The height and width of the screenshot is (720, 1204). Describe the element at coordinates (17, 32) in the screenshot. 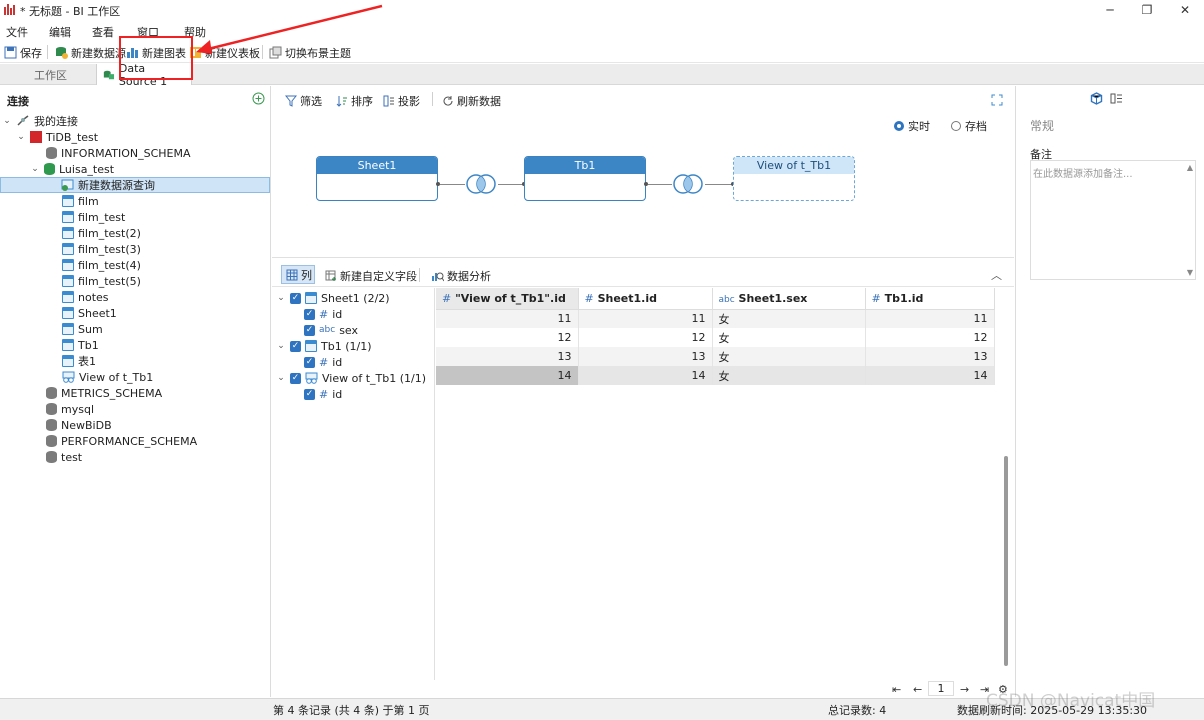

I see `menu-file: 文件` at that location.